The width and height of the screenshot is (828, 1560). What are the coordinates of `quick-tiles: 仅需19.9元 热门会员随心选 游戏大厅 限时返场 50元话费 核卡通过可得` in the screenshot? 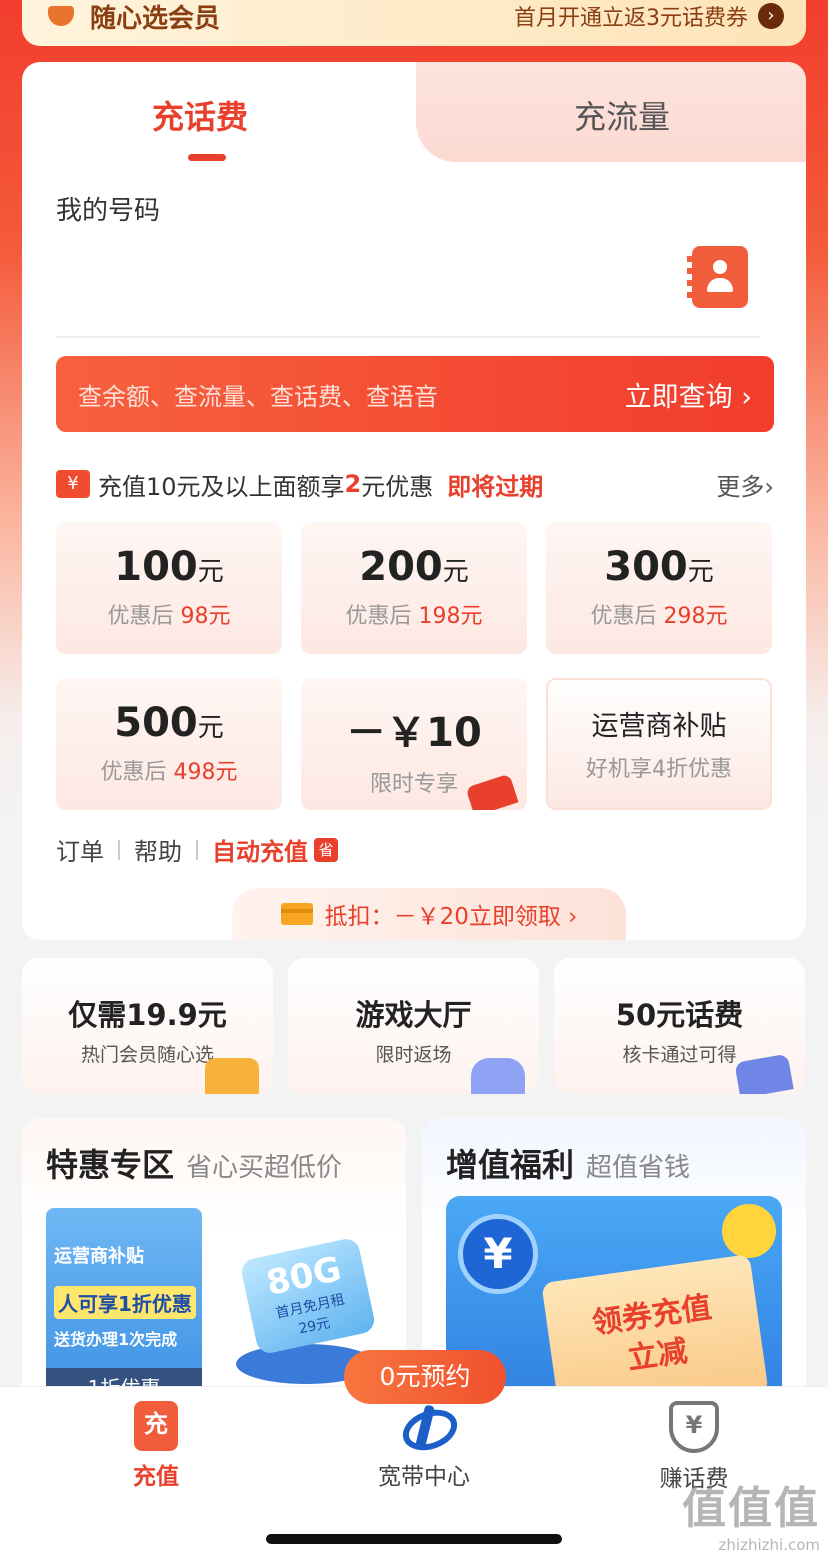 It's located at (414, 1026).